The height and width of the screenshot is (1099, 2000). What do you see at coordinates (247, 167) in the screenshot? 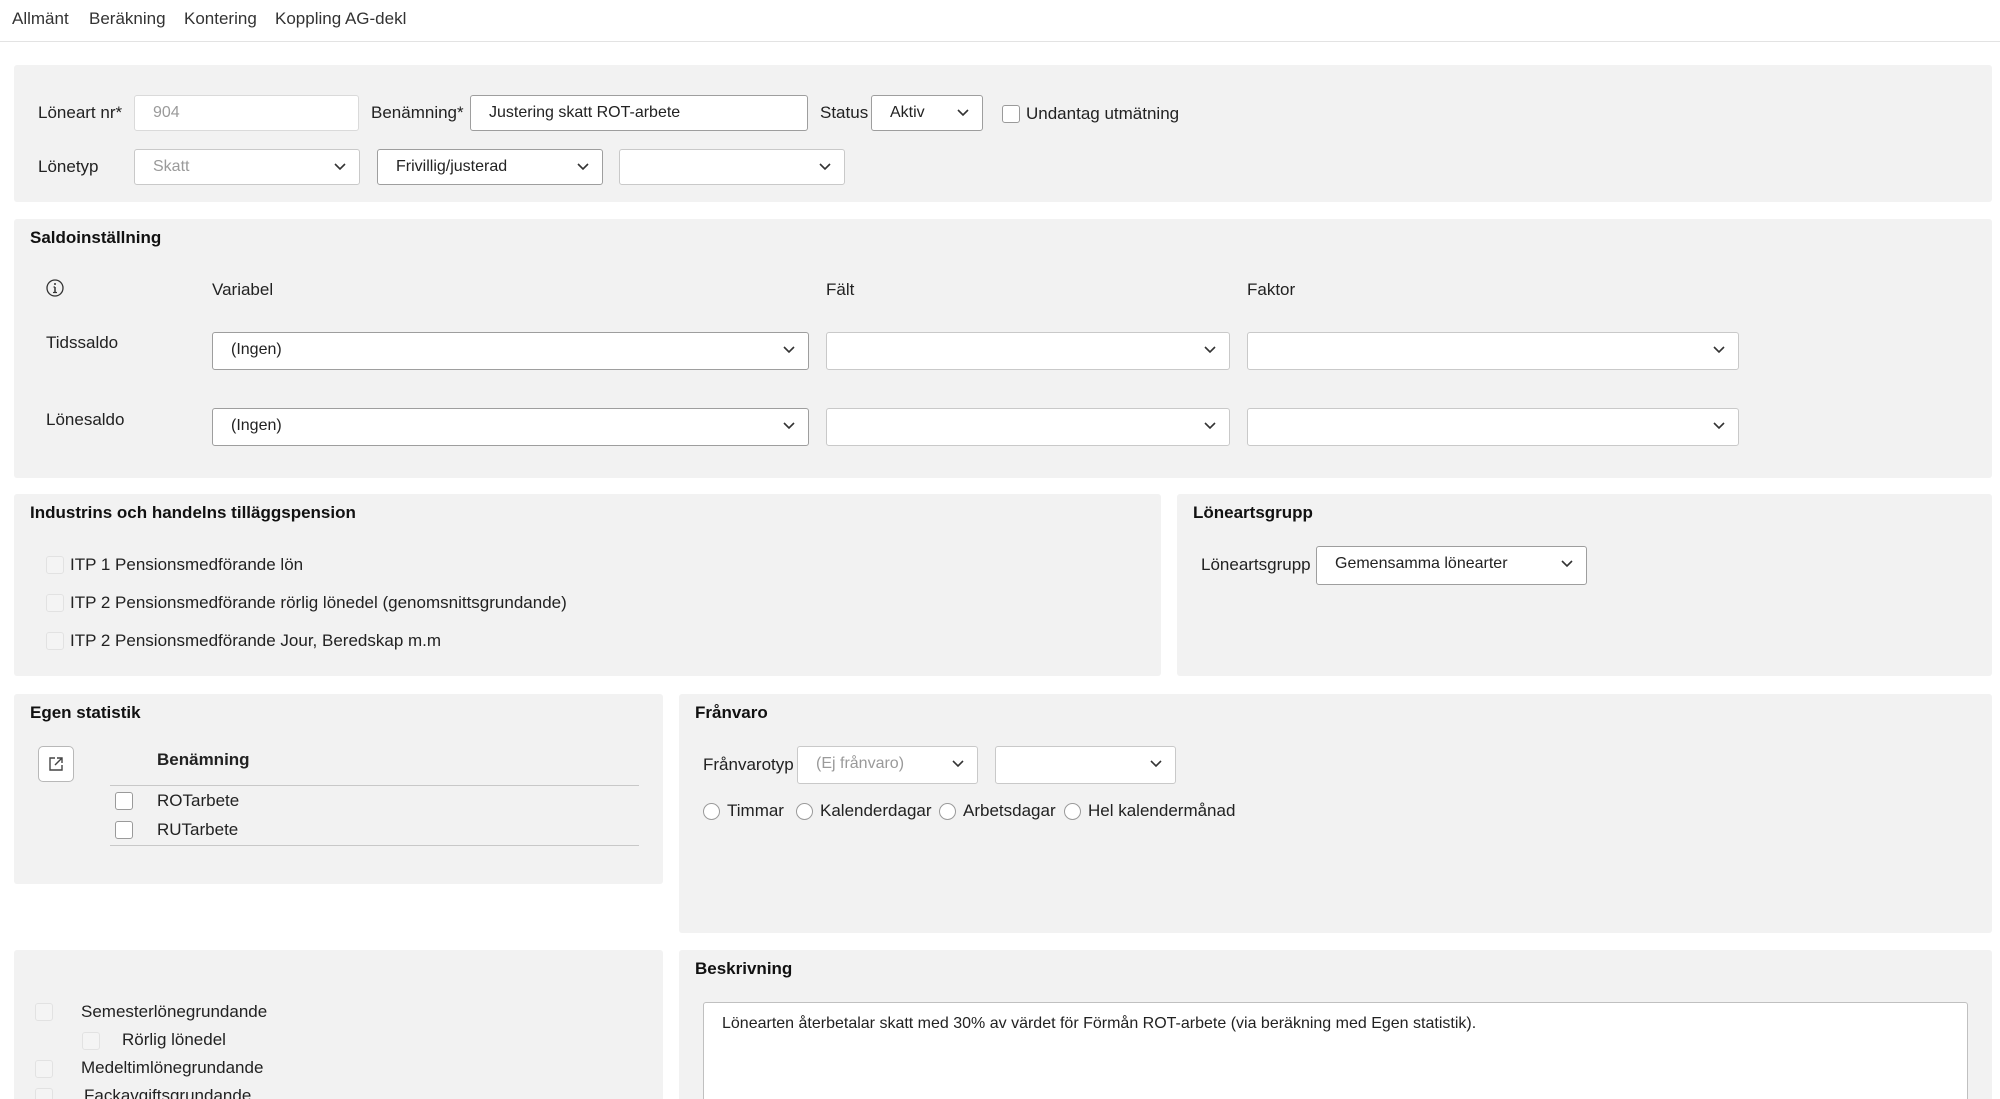
I see `lonetyp-select: Skatt` at bounding box center [247, 167].